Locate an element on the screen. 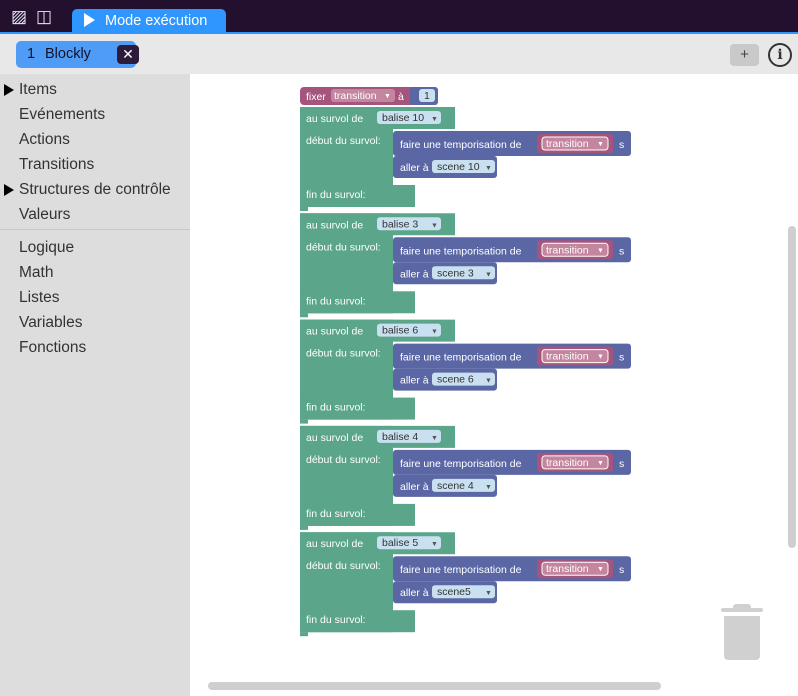  scene-dropdown: scene 4 is located at coordinates (455, 486).